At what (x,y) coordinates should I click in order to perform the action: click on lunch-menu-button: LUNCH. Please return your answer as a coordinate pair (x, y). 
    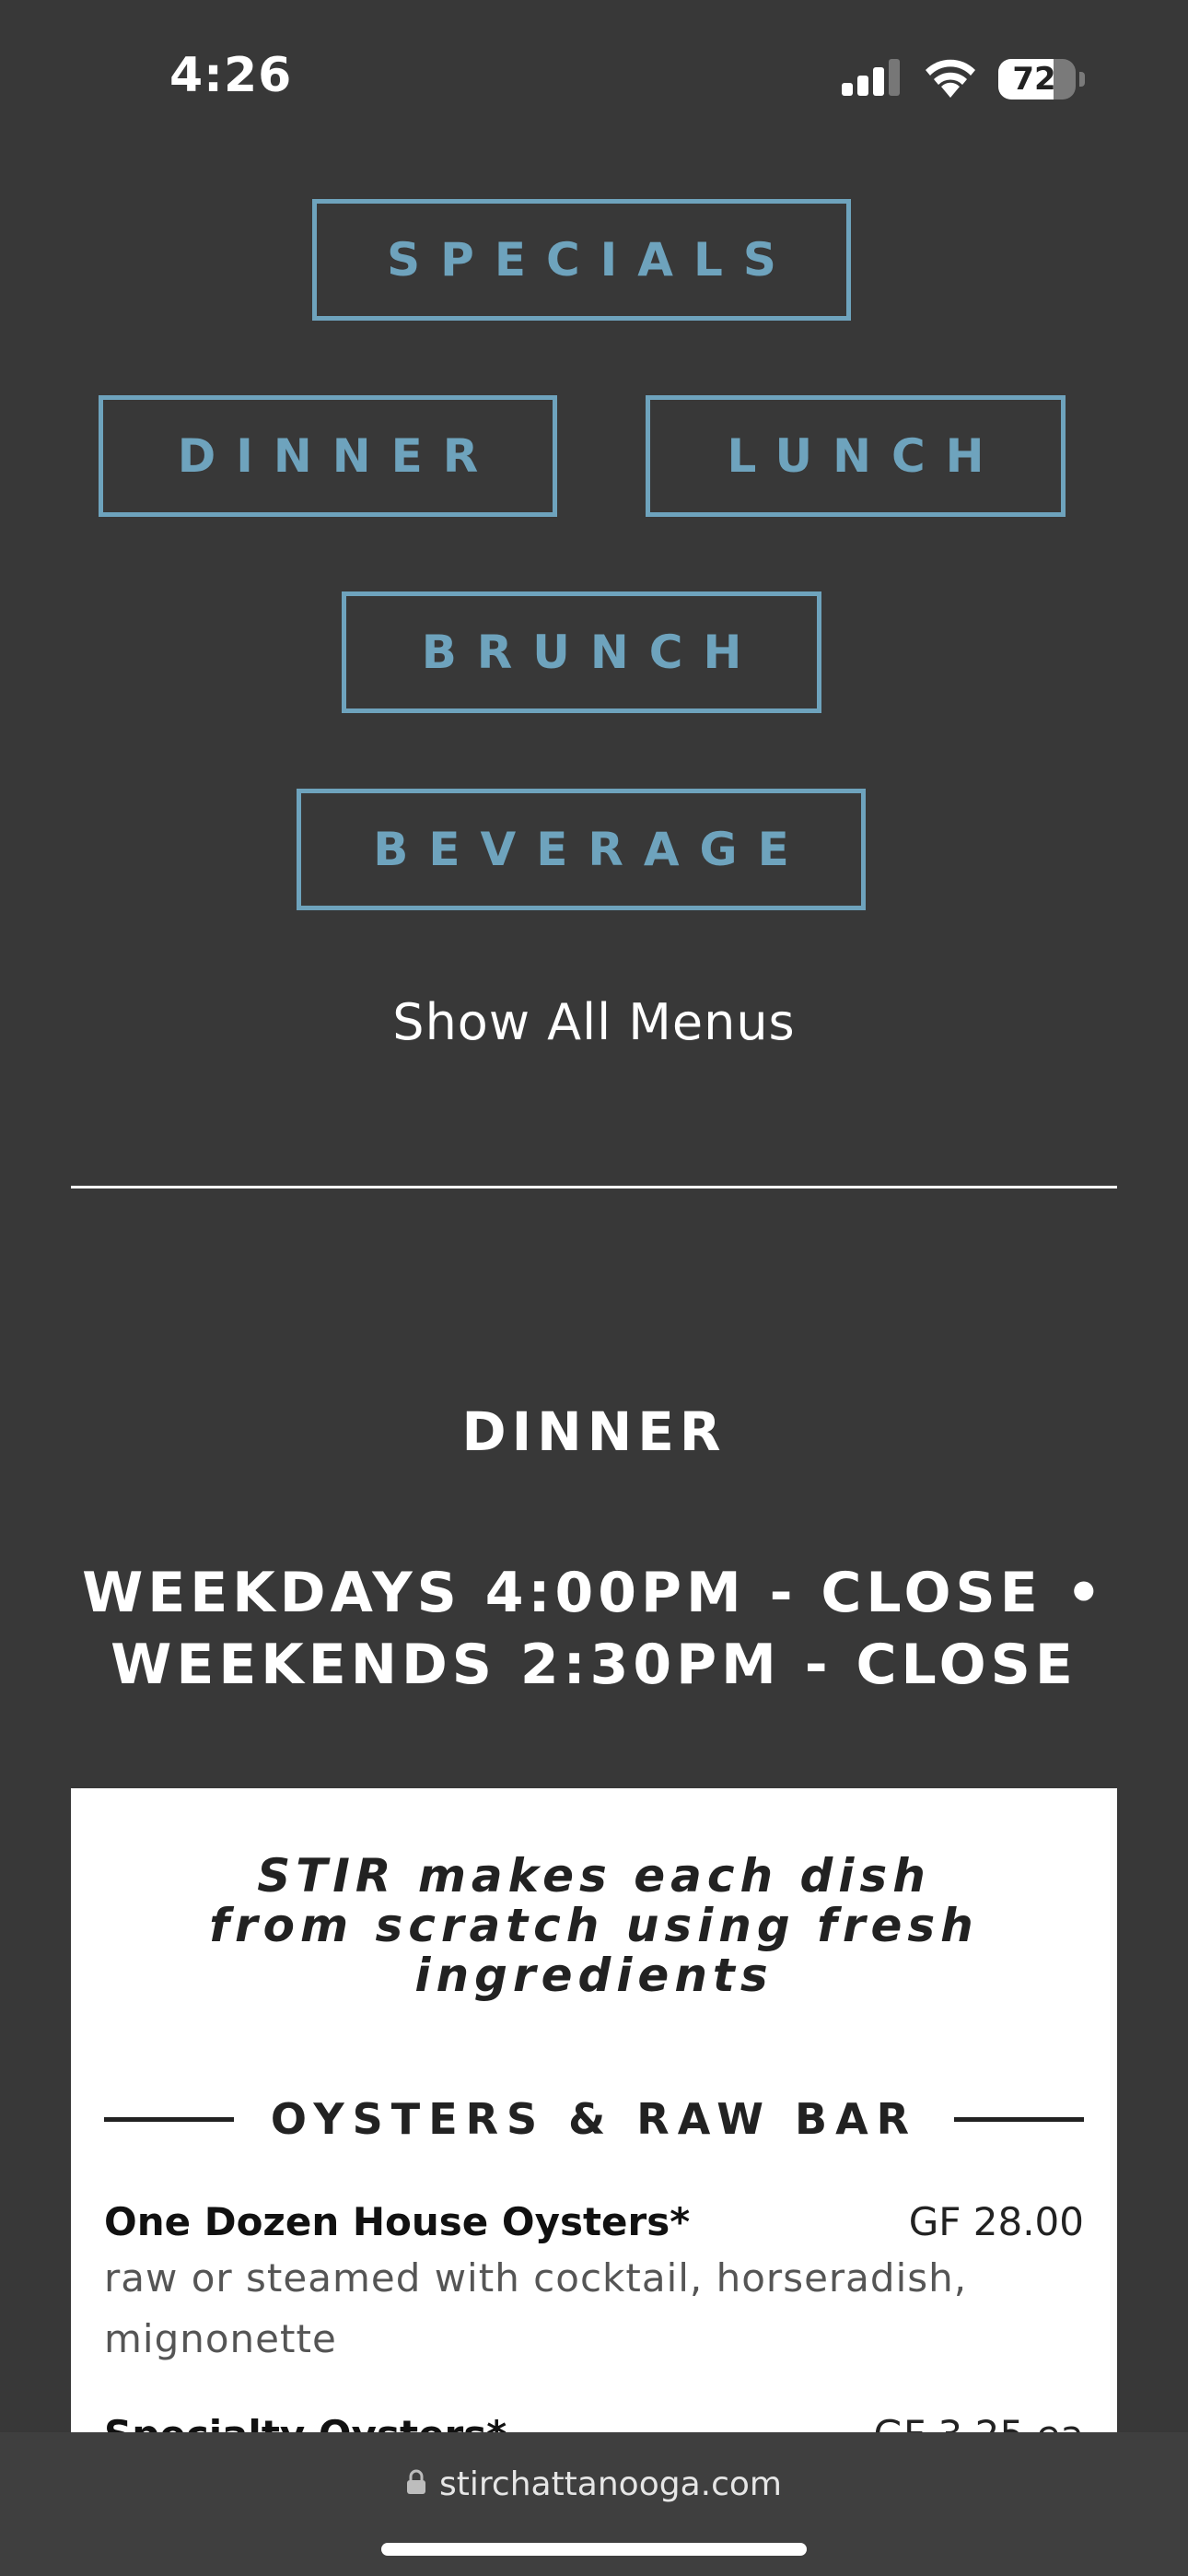
    Looking at the image, I should click on (856, 456).